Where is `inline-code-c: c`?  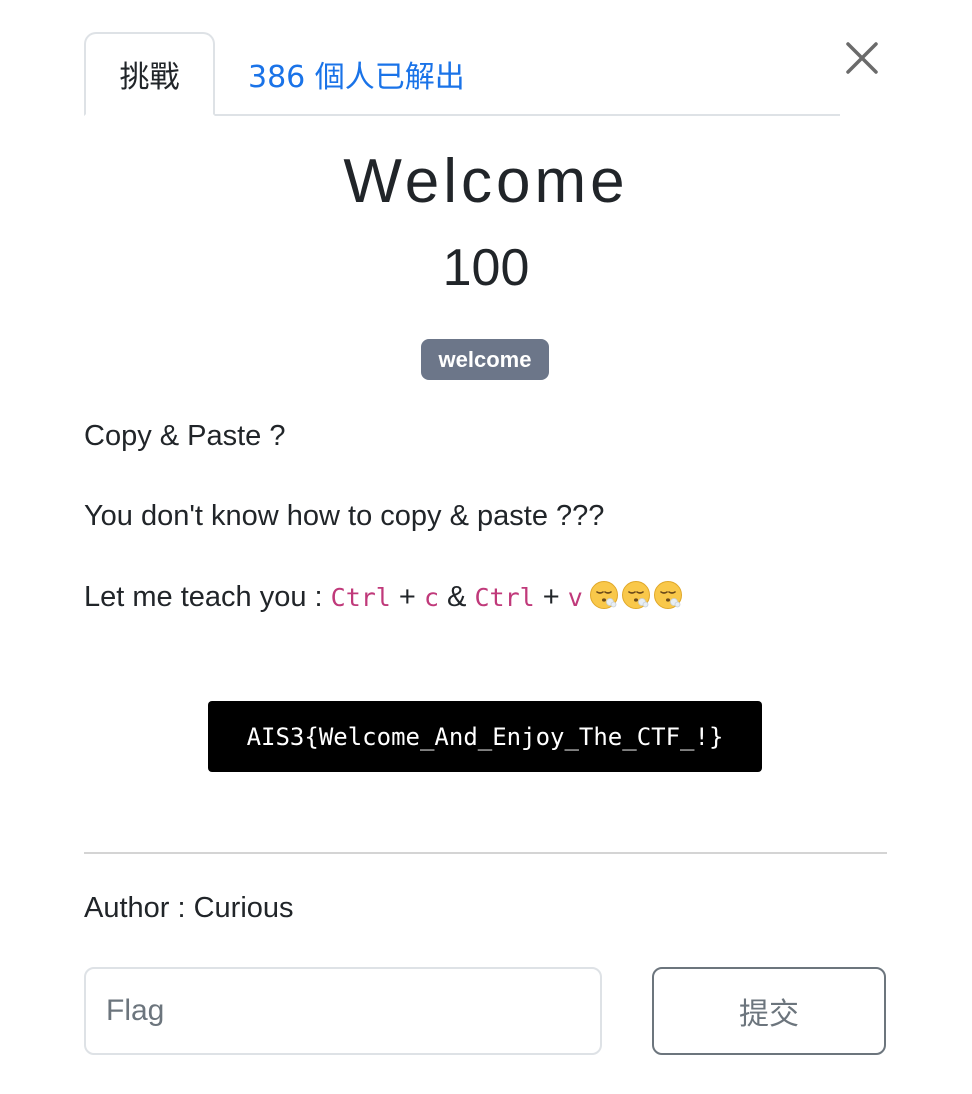
inline-code-c: c is located at coordinates (431, 597).